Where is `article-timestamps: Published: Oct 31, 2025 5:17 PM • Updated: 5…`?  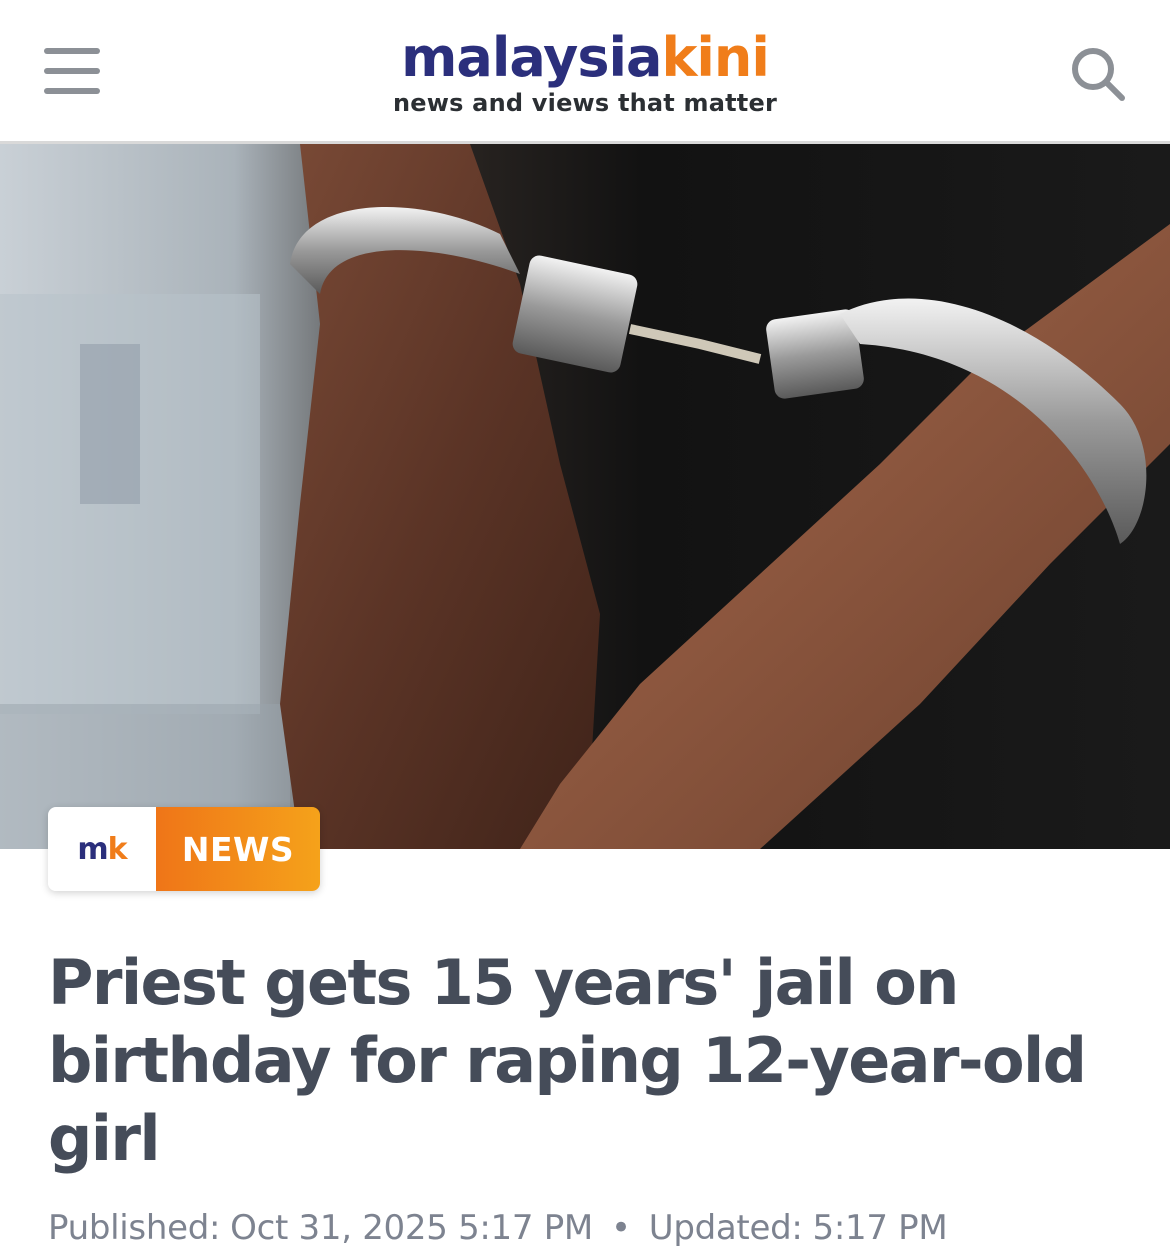 article-timestamps: Published: Oct 31, 2025 5:17 PM • Updated: 5… is located at coordinates (598, 1228).